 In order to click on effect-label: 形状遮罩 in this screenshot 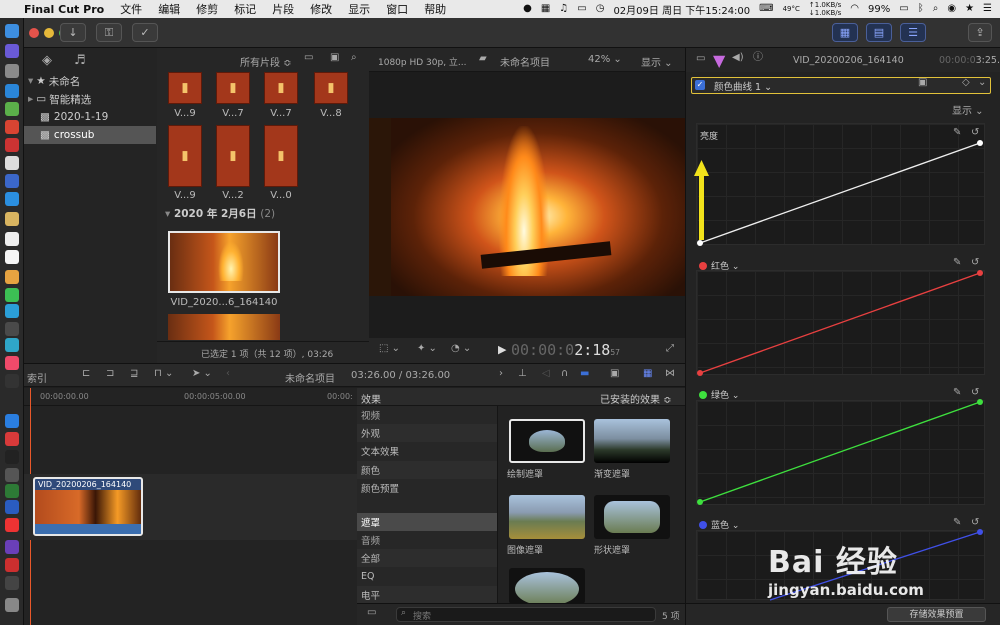, I will do `click(612, 551)`.